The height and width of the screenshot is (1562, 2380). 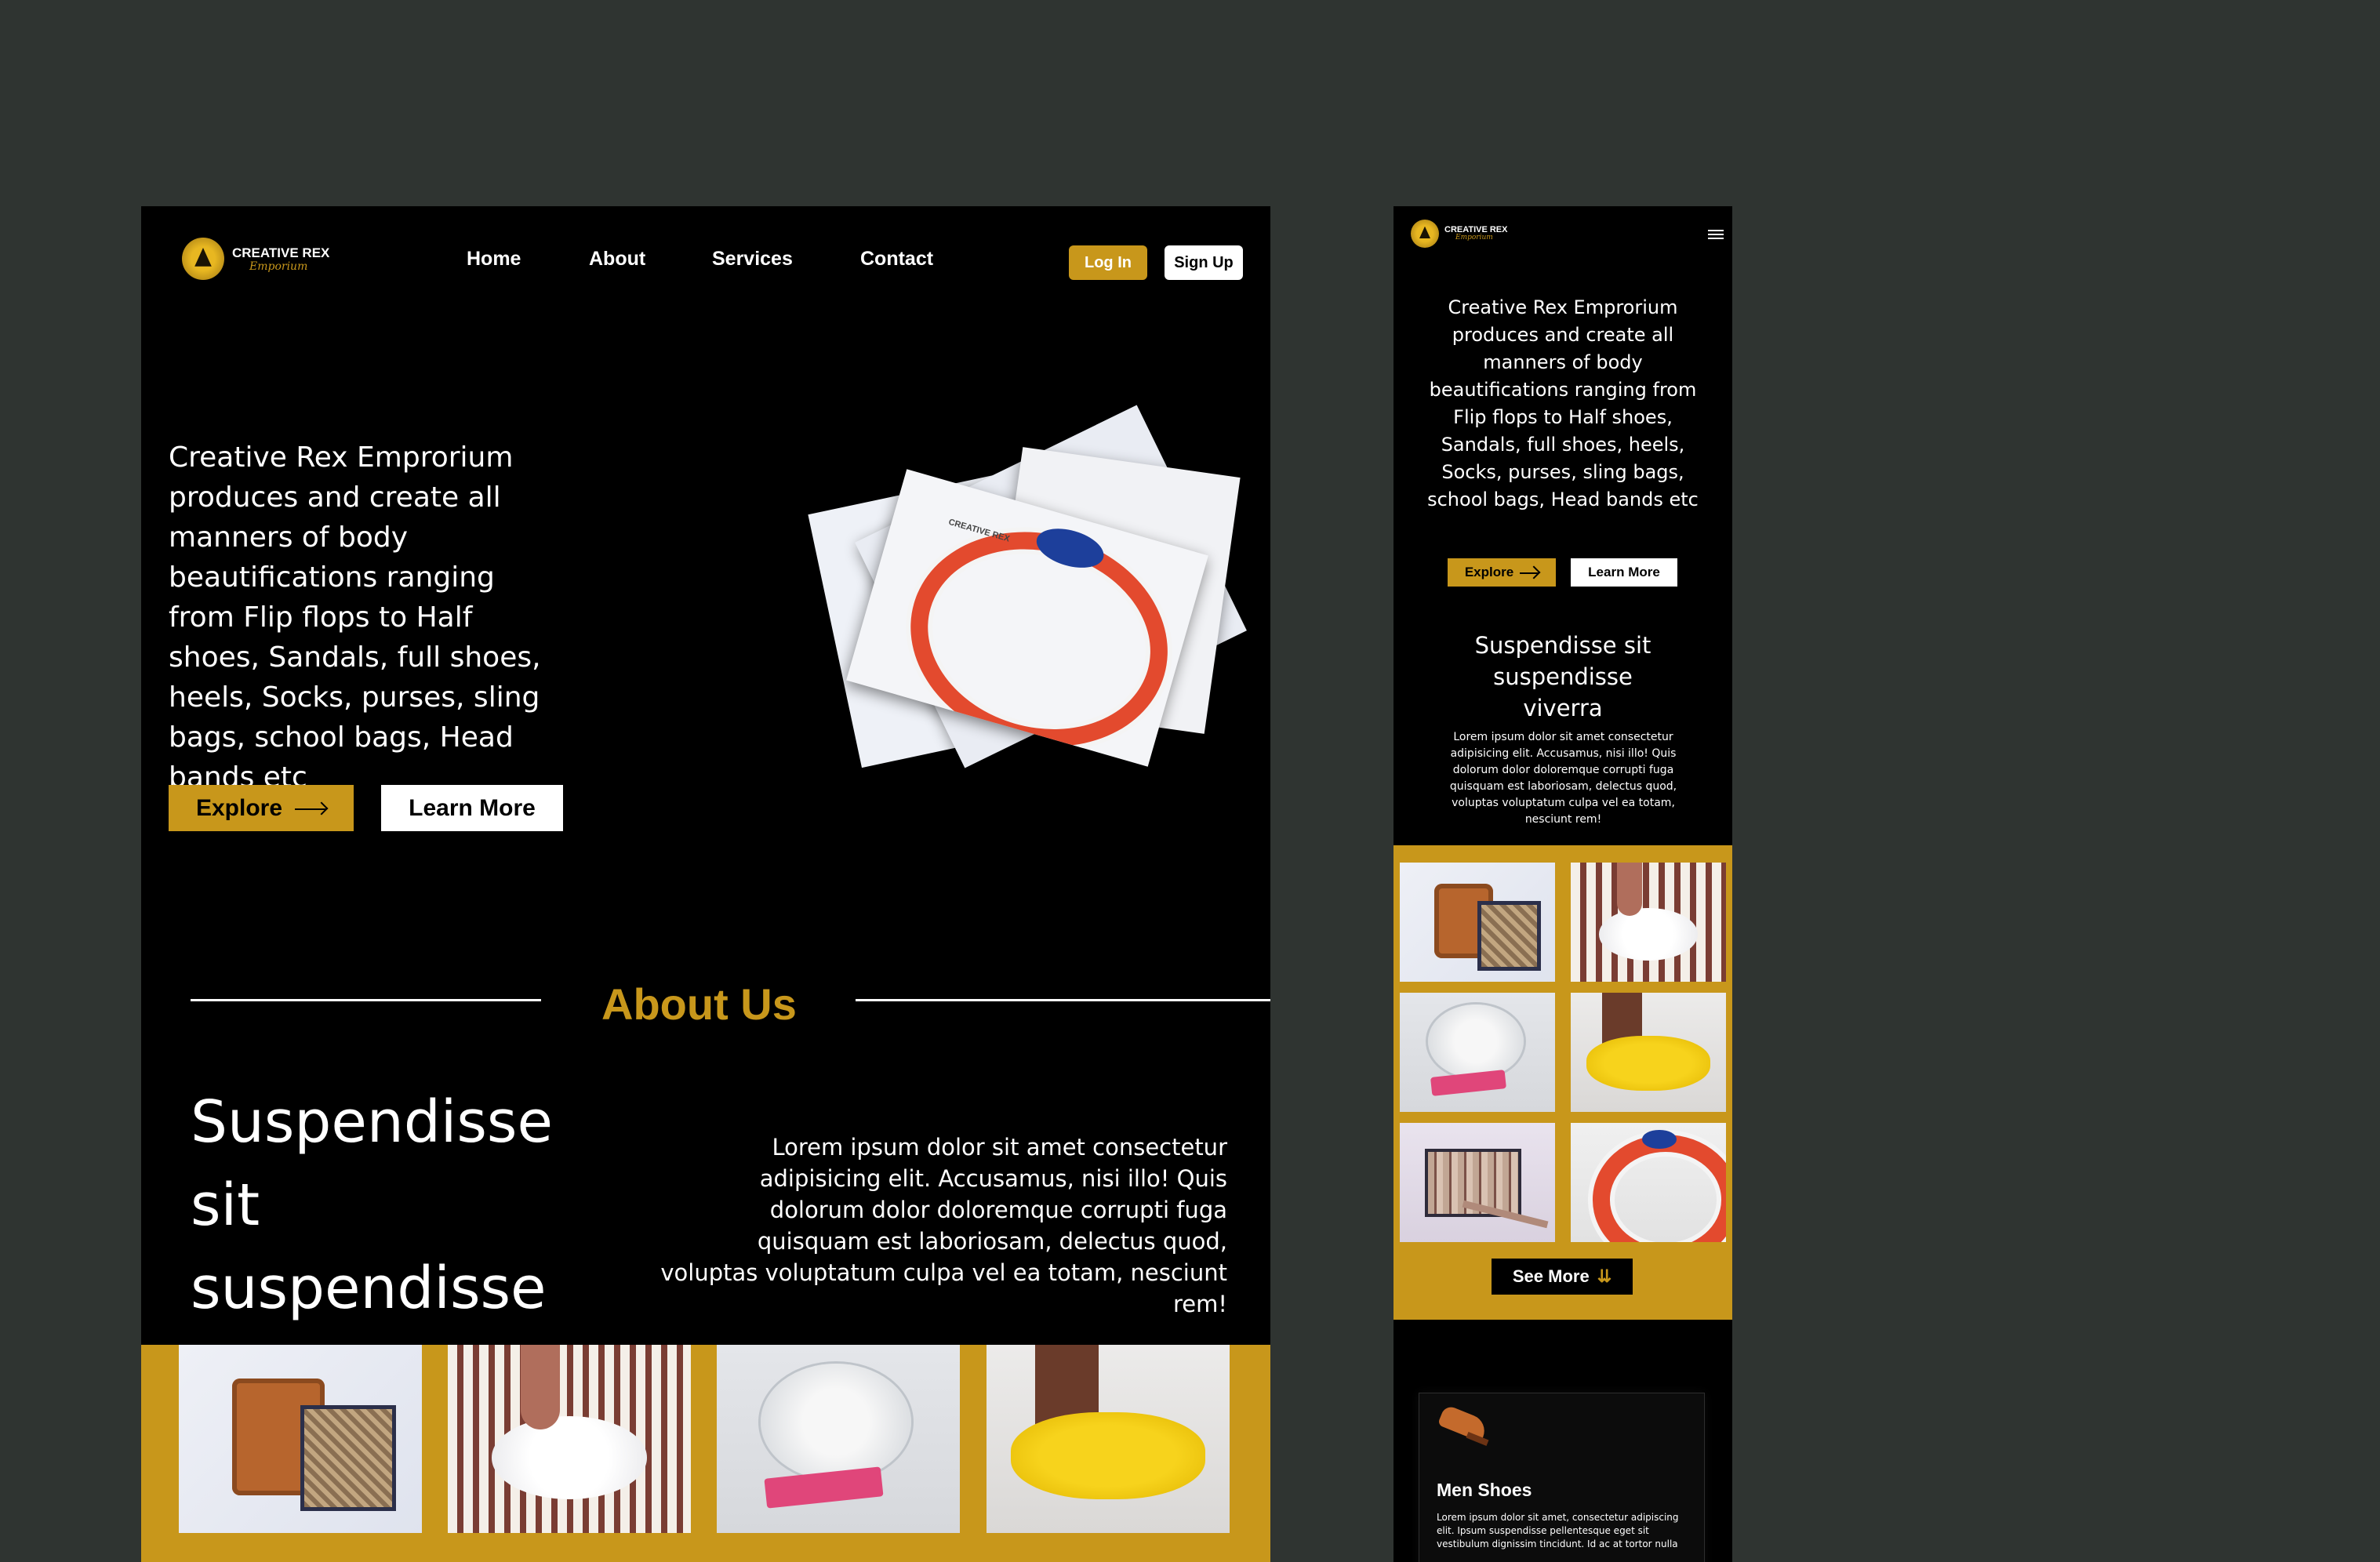 I want to click on gallery-image-slipper, so click(x=569, y=1439).